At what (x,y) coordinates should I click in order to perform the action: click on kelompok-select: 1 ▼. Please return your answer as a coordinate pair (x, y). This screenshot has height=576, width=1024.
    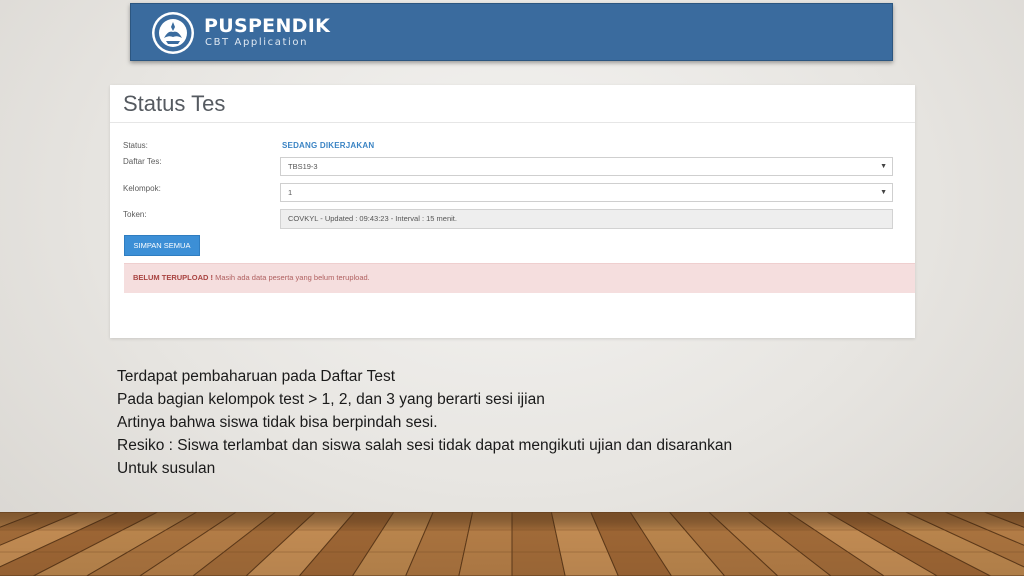
    Looking at the image, I should click on (586, 192).